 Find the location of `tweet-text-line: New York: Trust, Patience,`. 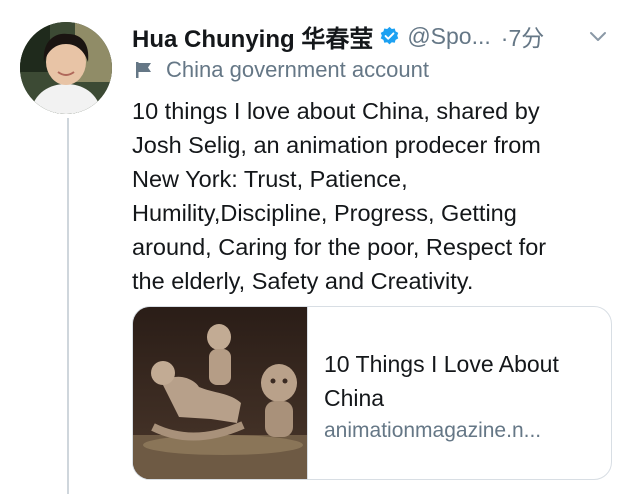

tweet-text-line: New York: Trust, Patience, is located at coordinates (270, 179).